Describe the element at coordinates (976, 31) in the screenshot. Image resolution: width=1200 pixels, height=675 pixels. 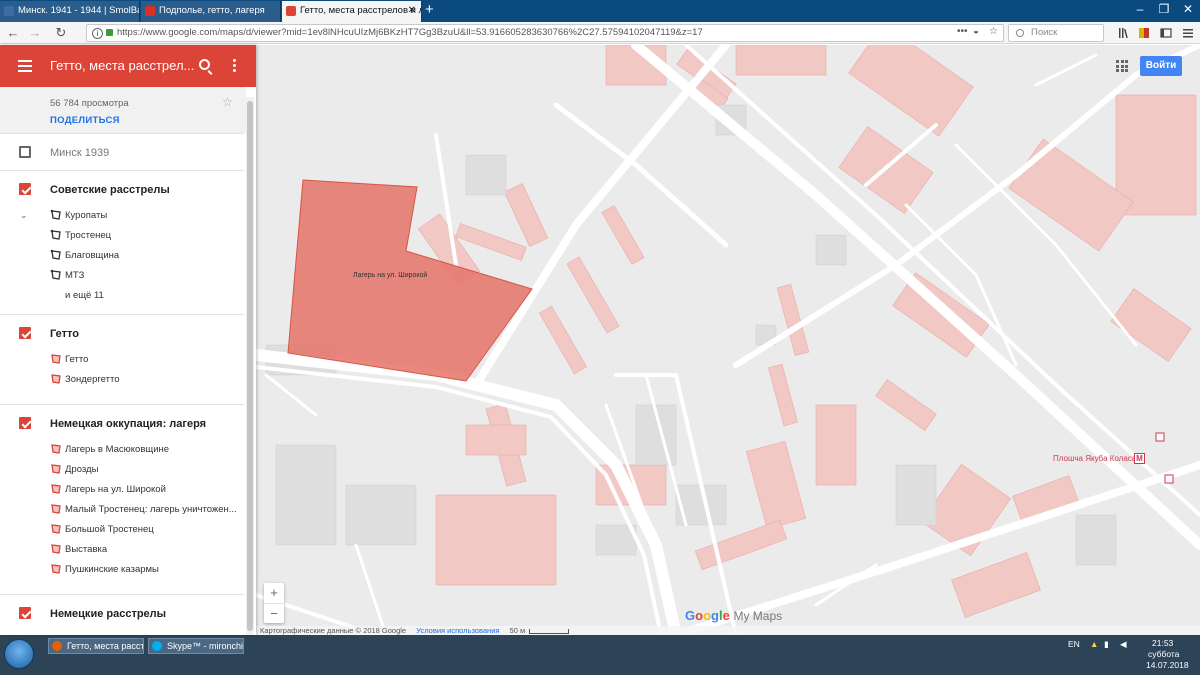
I see `pocket-icon: ◒` at that location.